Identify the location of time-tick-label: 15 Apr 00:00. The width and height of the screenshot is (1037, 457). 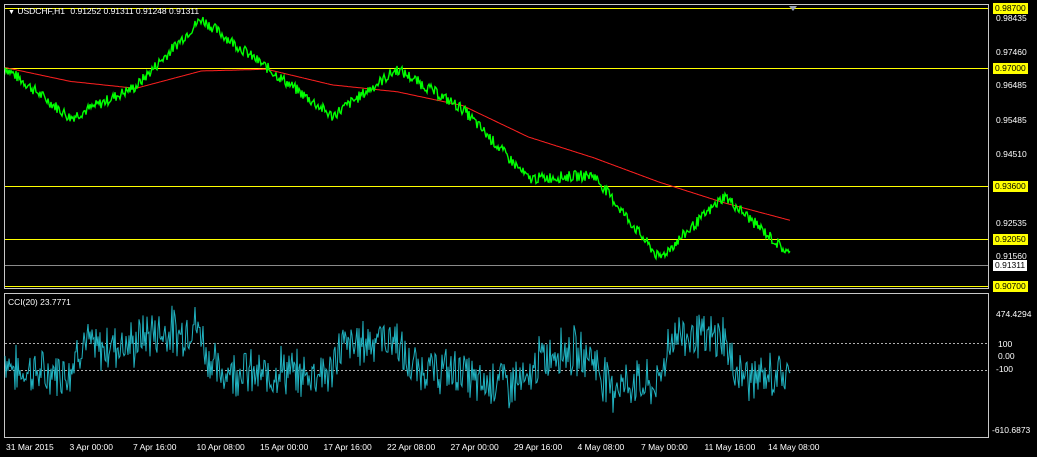
(284, 447).